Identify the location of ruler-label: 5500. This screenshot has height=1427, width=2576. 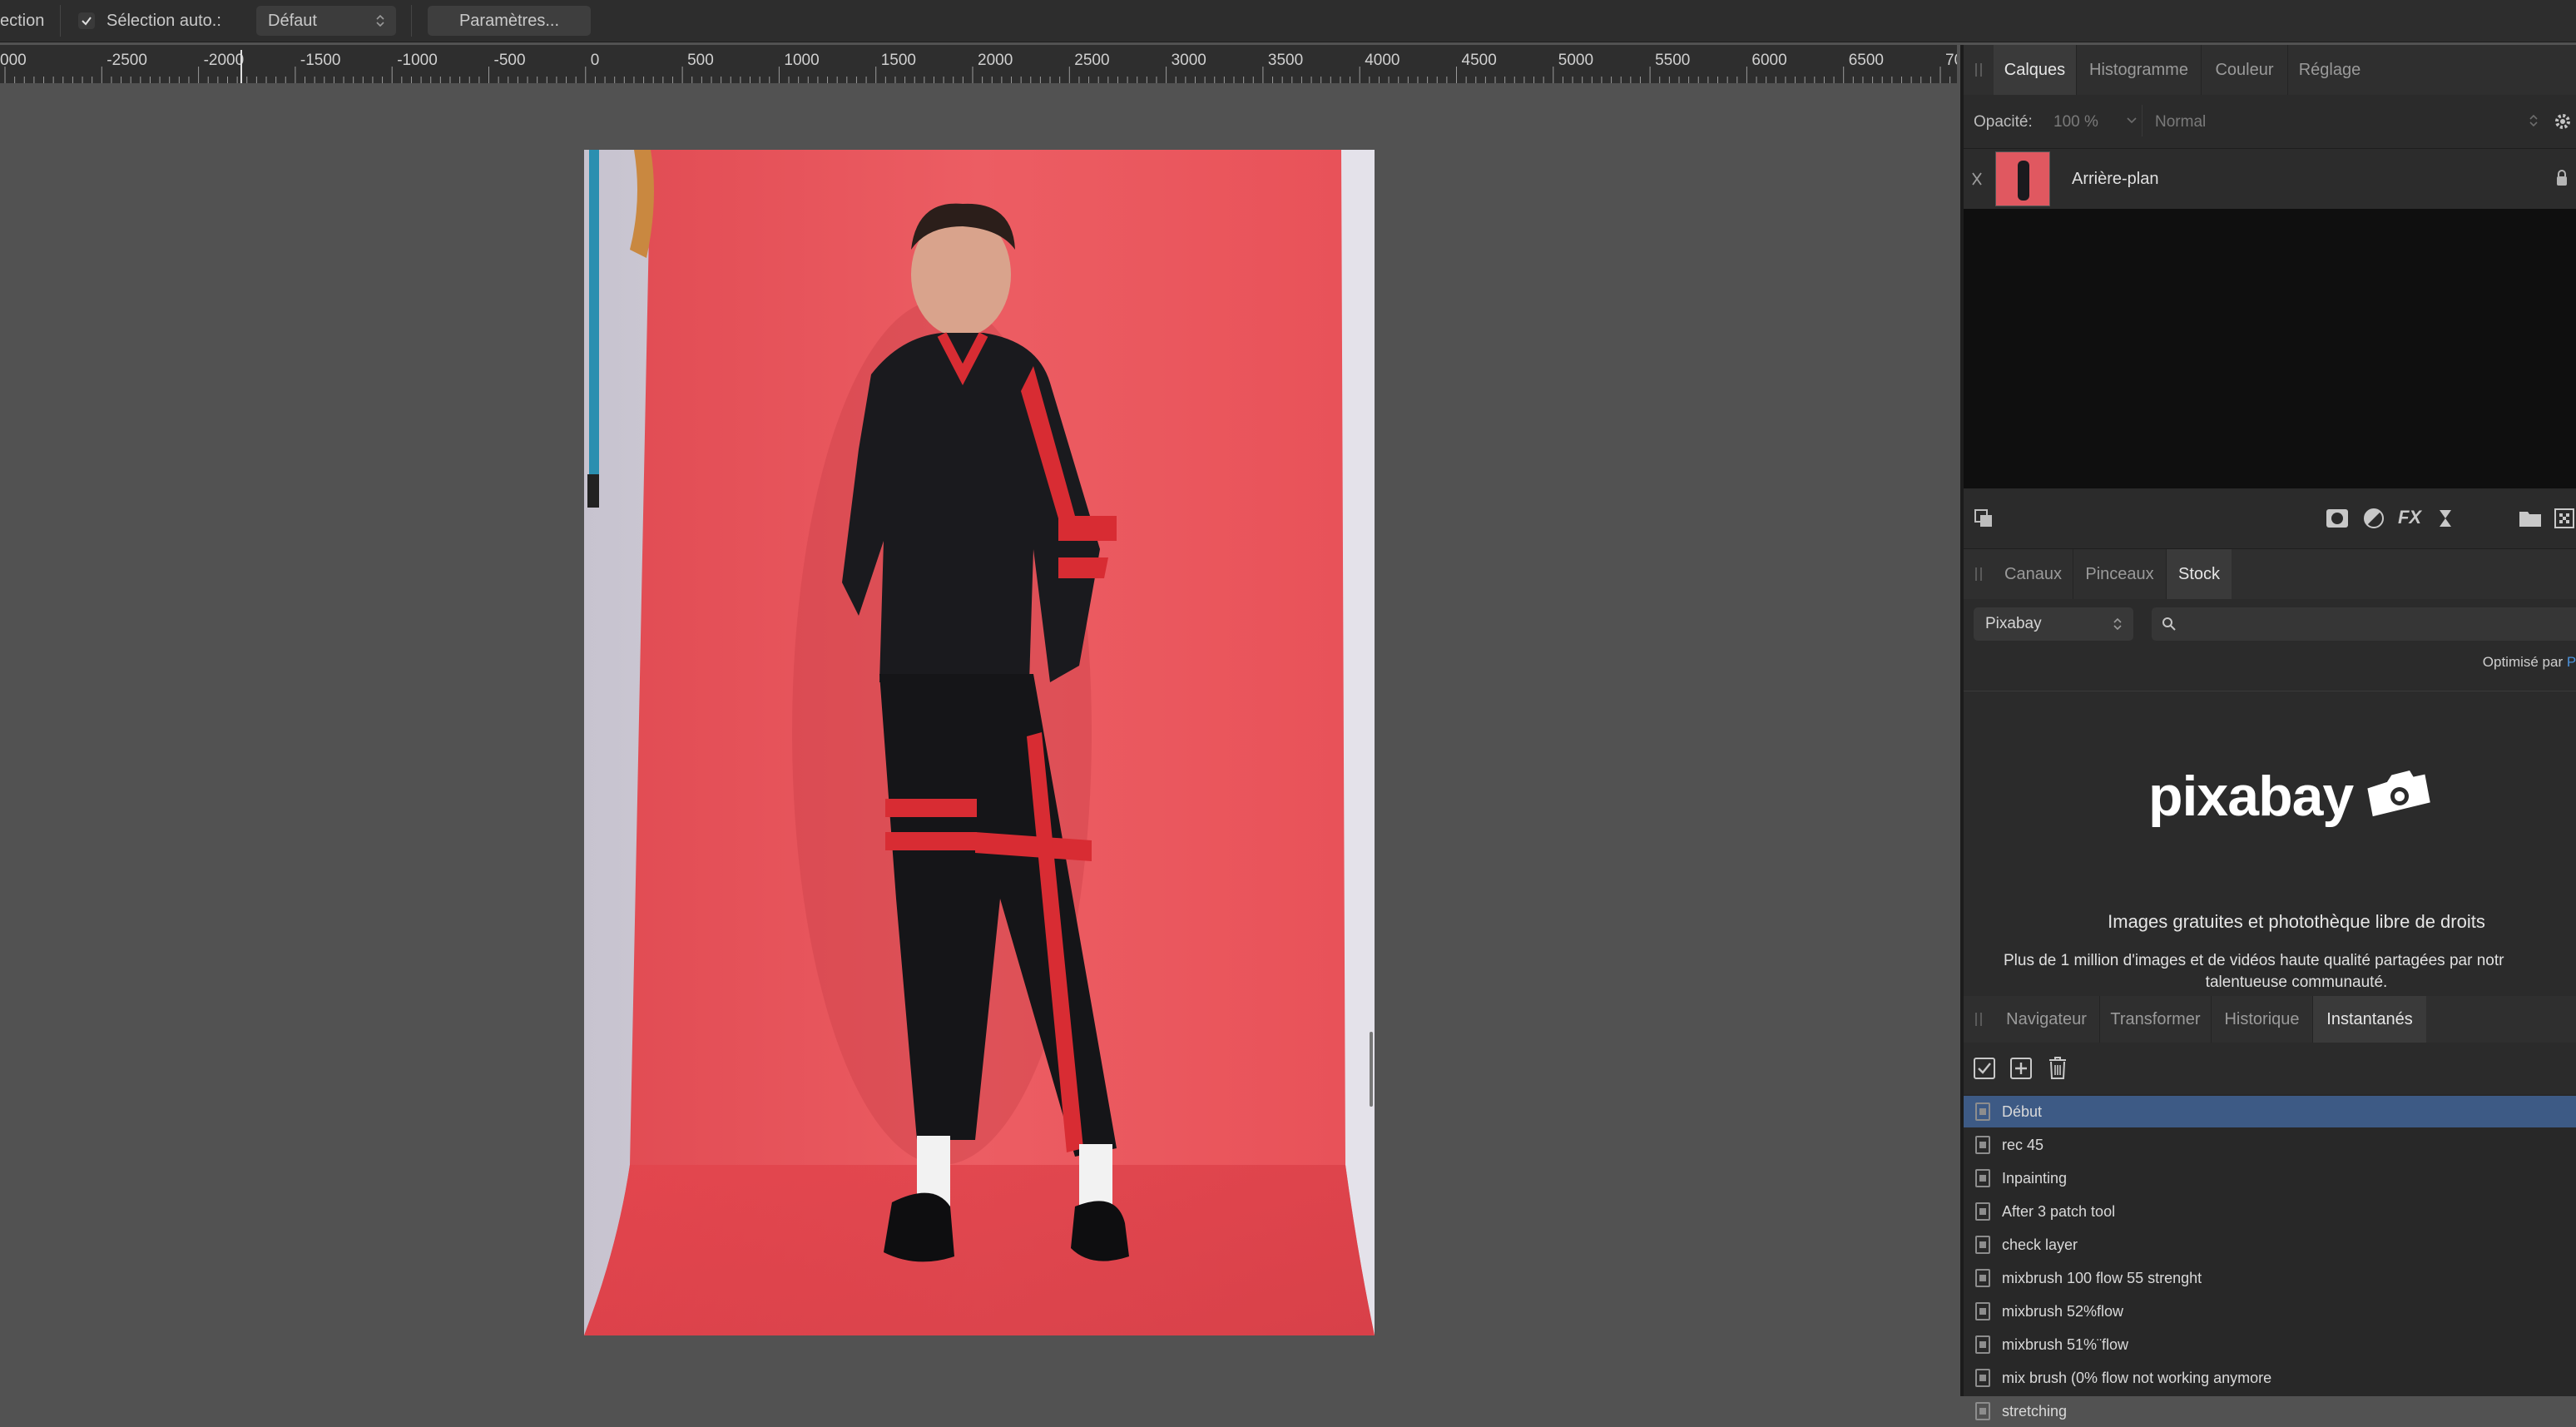
(1672, 60).